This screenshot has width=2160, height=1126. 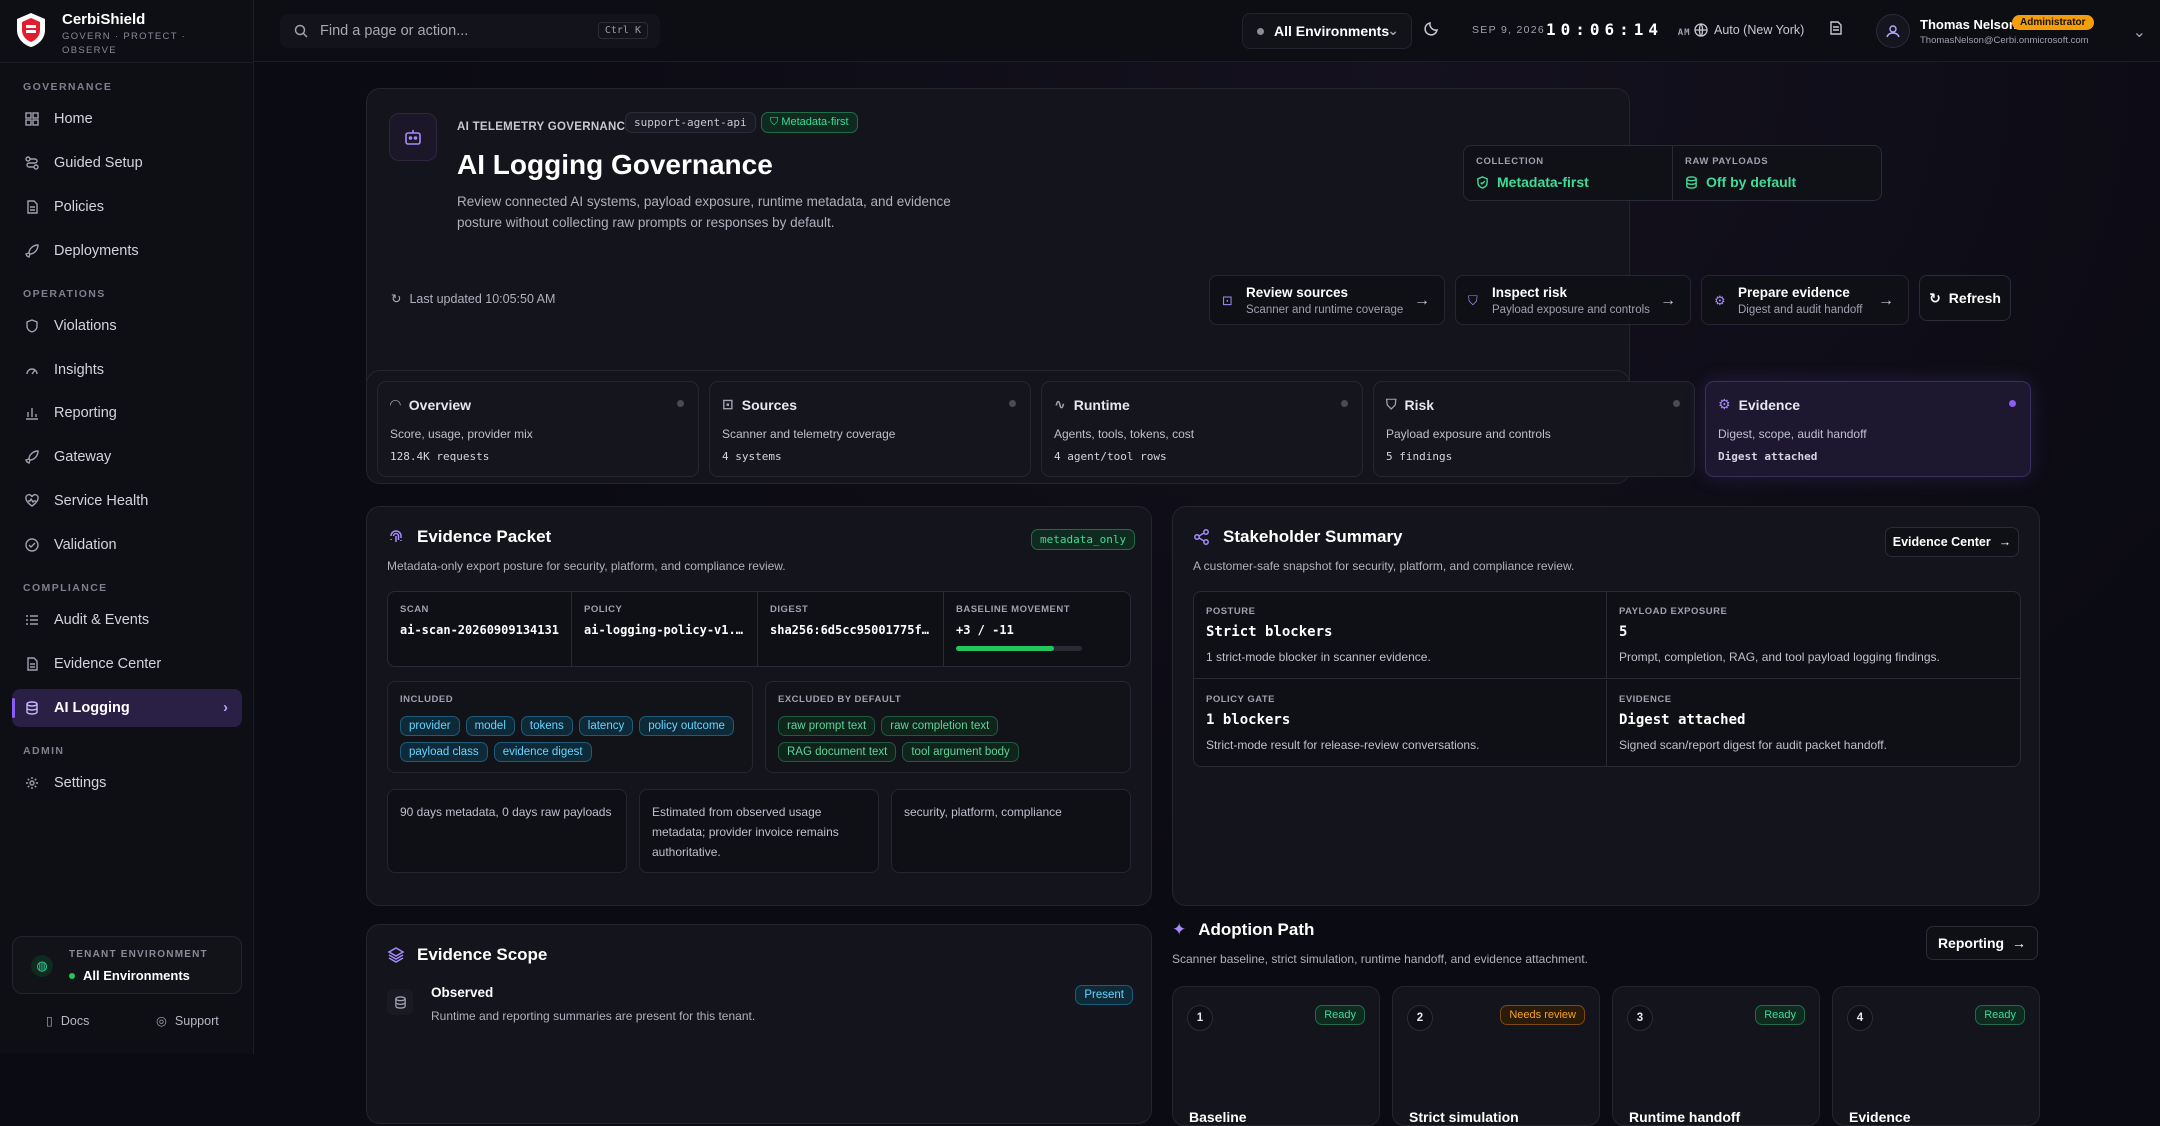 I want to click on theme-toggle-moon-icon, so click(x=1432, y=28).